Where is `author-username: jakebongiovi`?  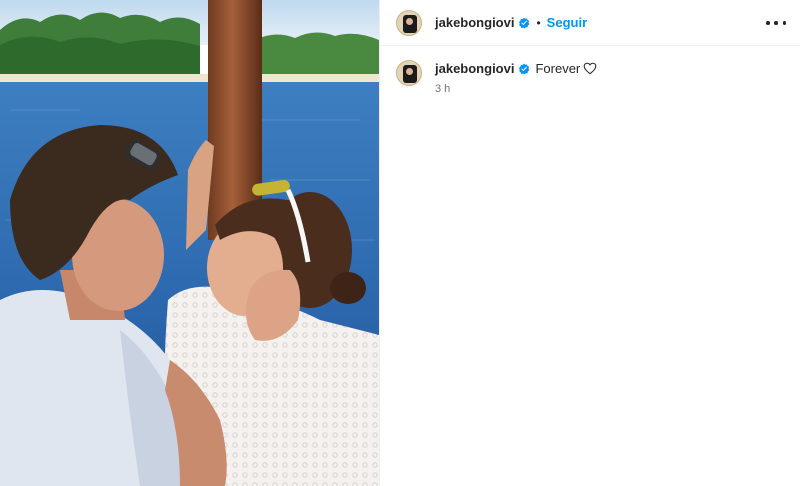
author-username: jakebongiovi is located at coordinates (474, 22).